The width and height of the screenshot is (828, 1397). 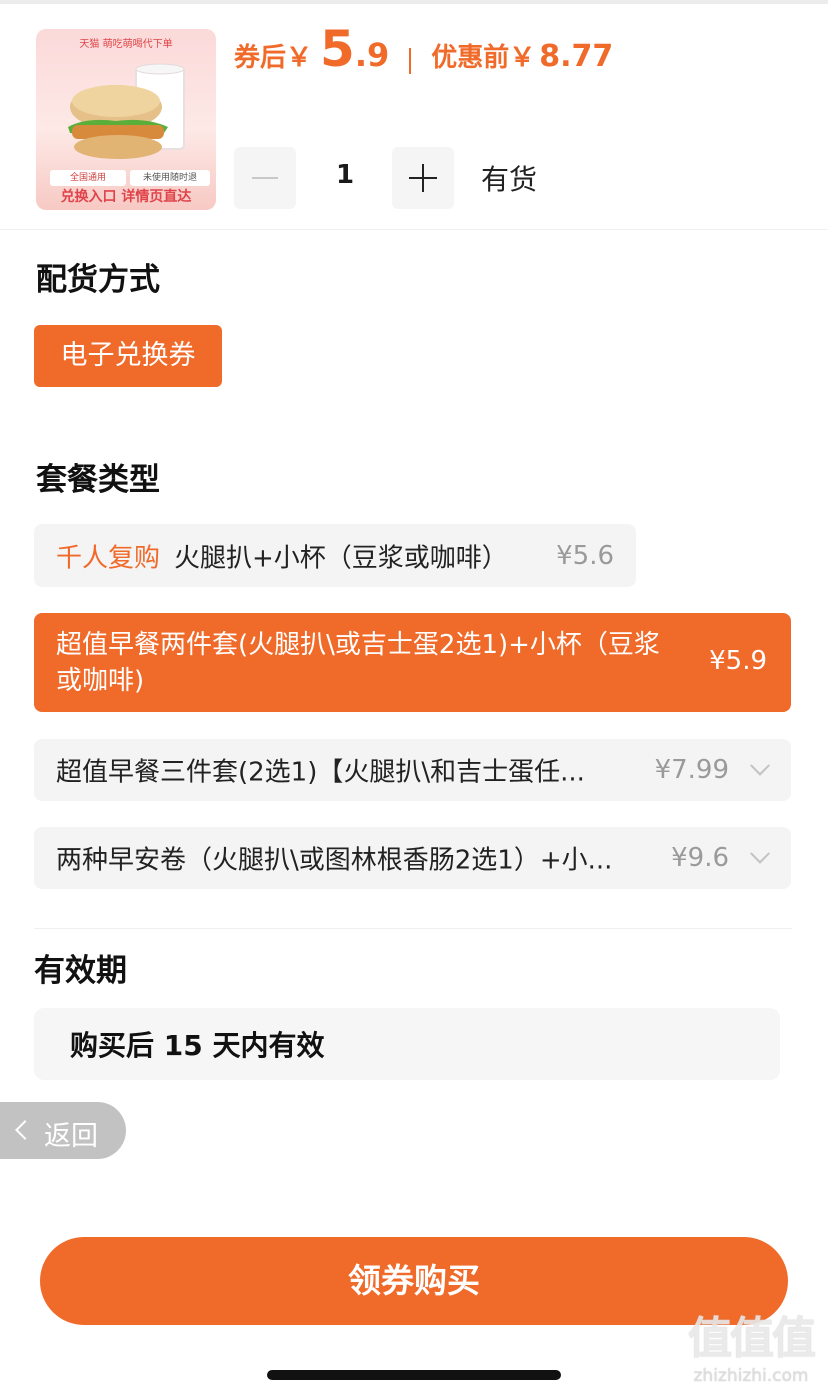 What do you see at coordinates (752, 1338) in the screenshot?
I see `watermark-logo: 值值值` at bounding box center [752, 1338].